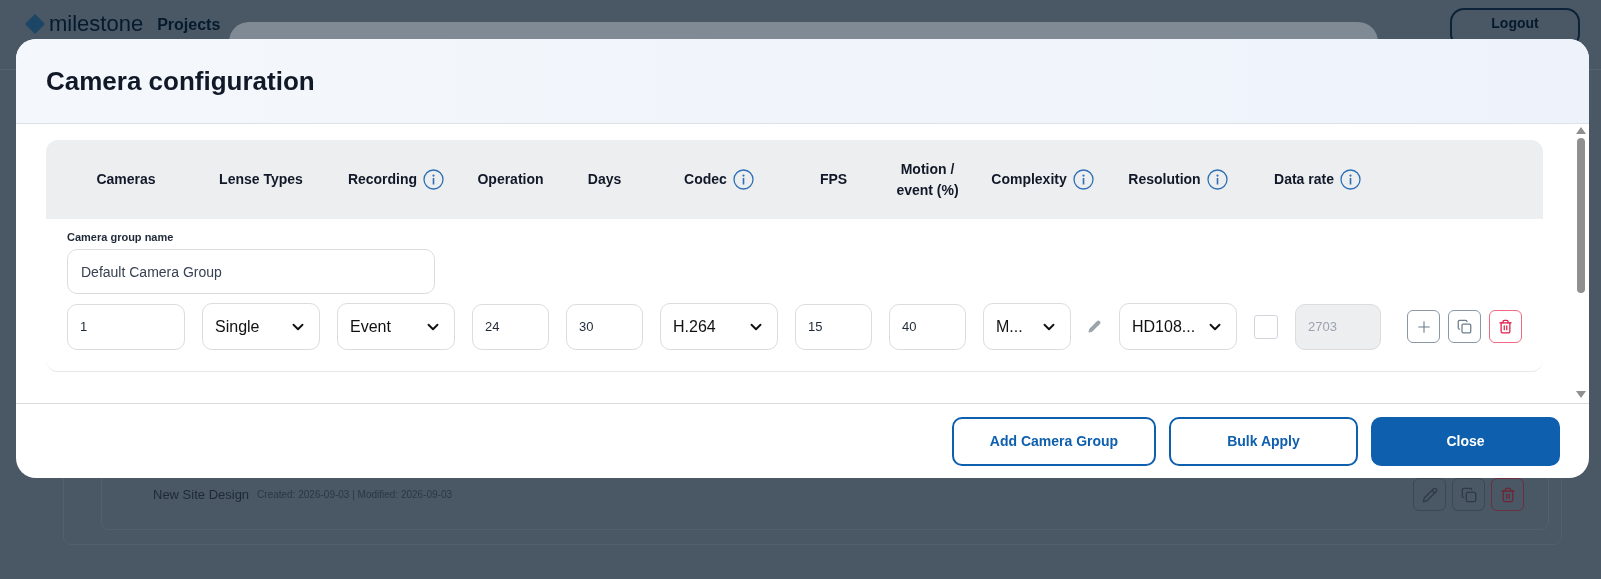 This screenshot has width=1601, height=579. I want to click on logo-text: milestone, so click(96, 24).